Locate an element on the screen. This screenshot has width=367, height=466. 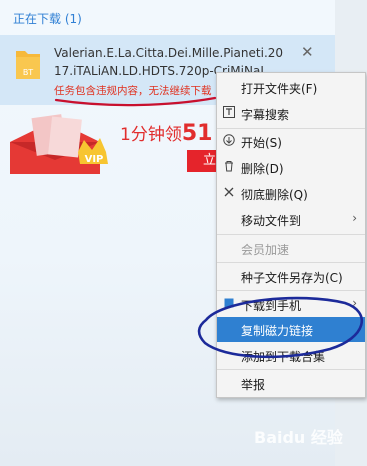
menu-item-add-to-collection: 添加到下载合集 is located at coordinates (291, 355).